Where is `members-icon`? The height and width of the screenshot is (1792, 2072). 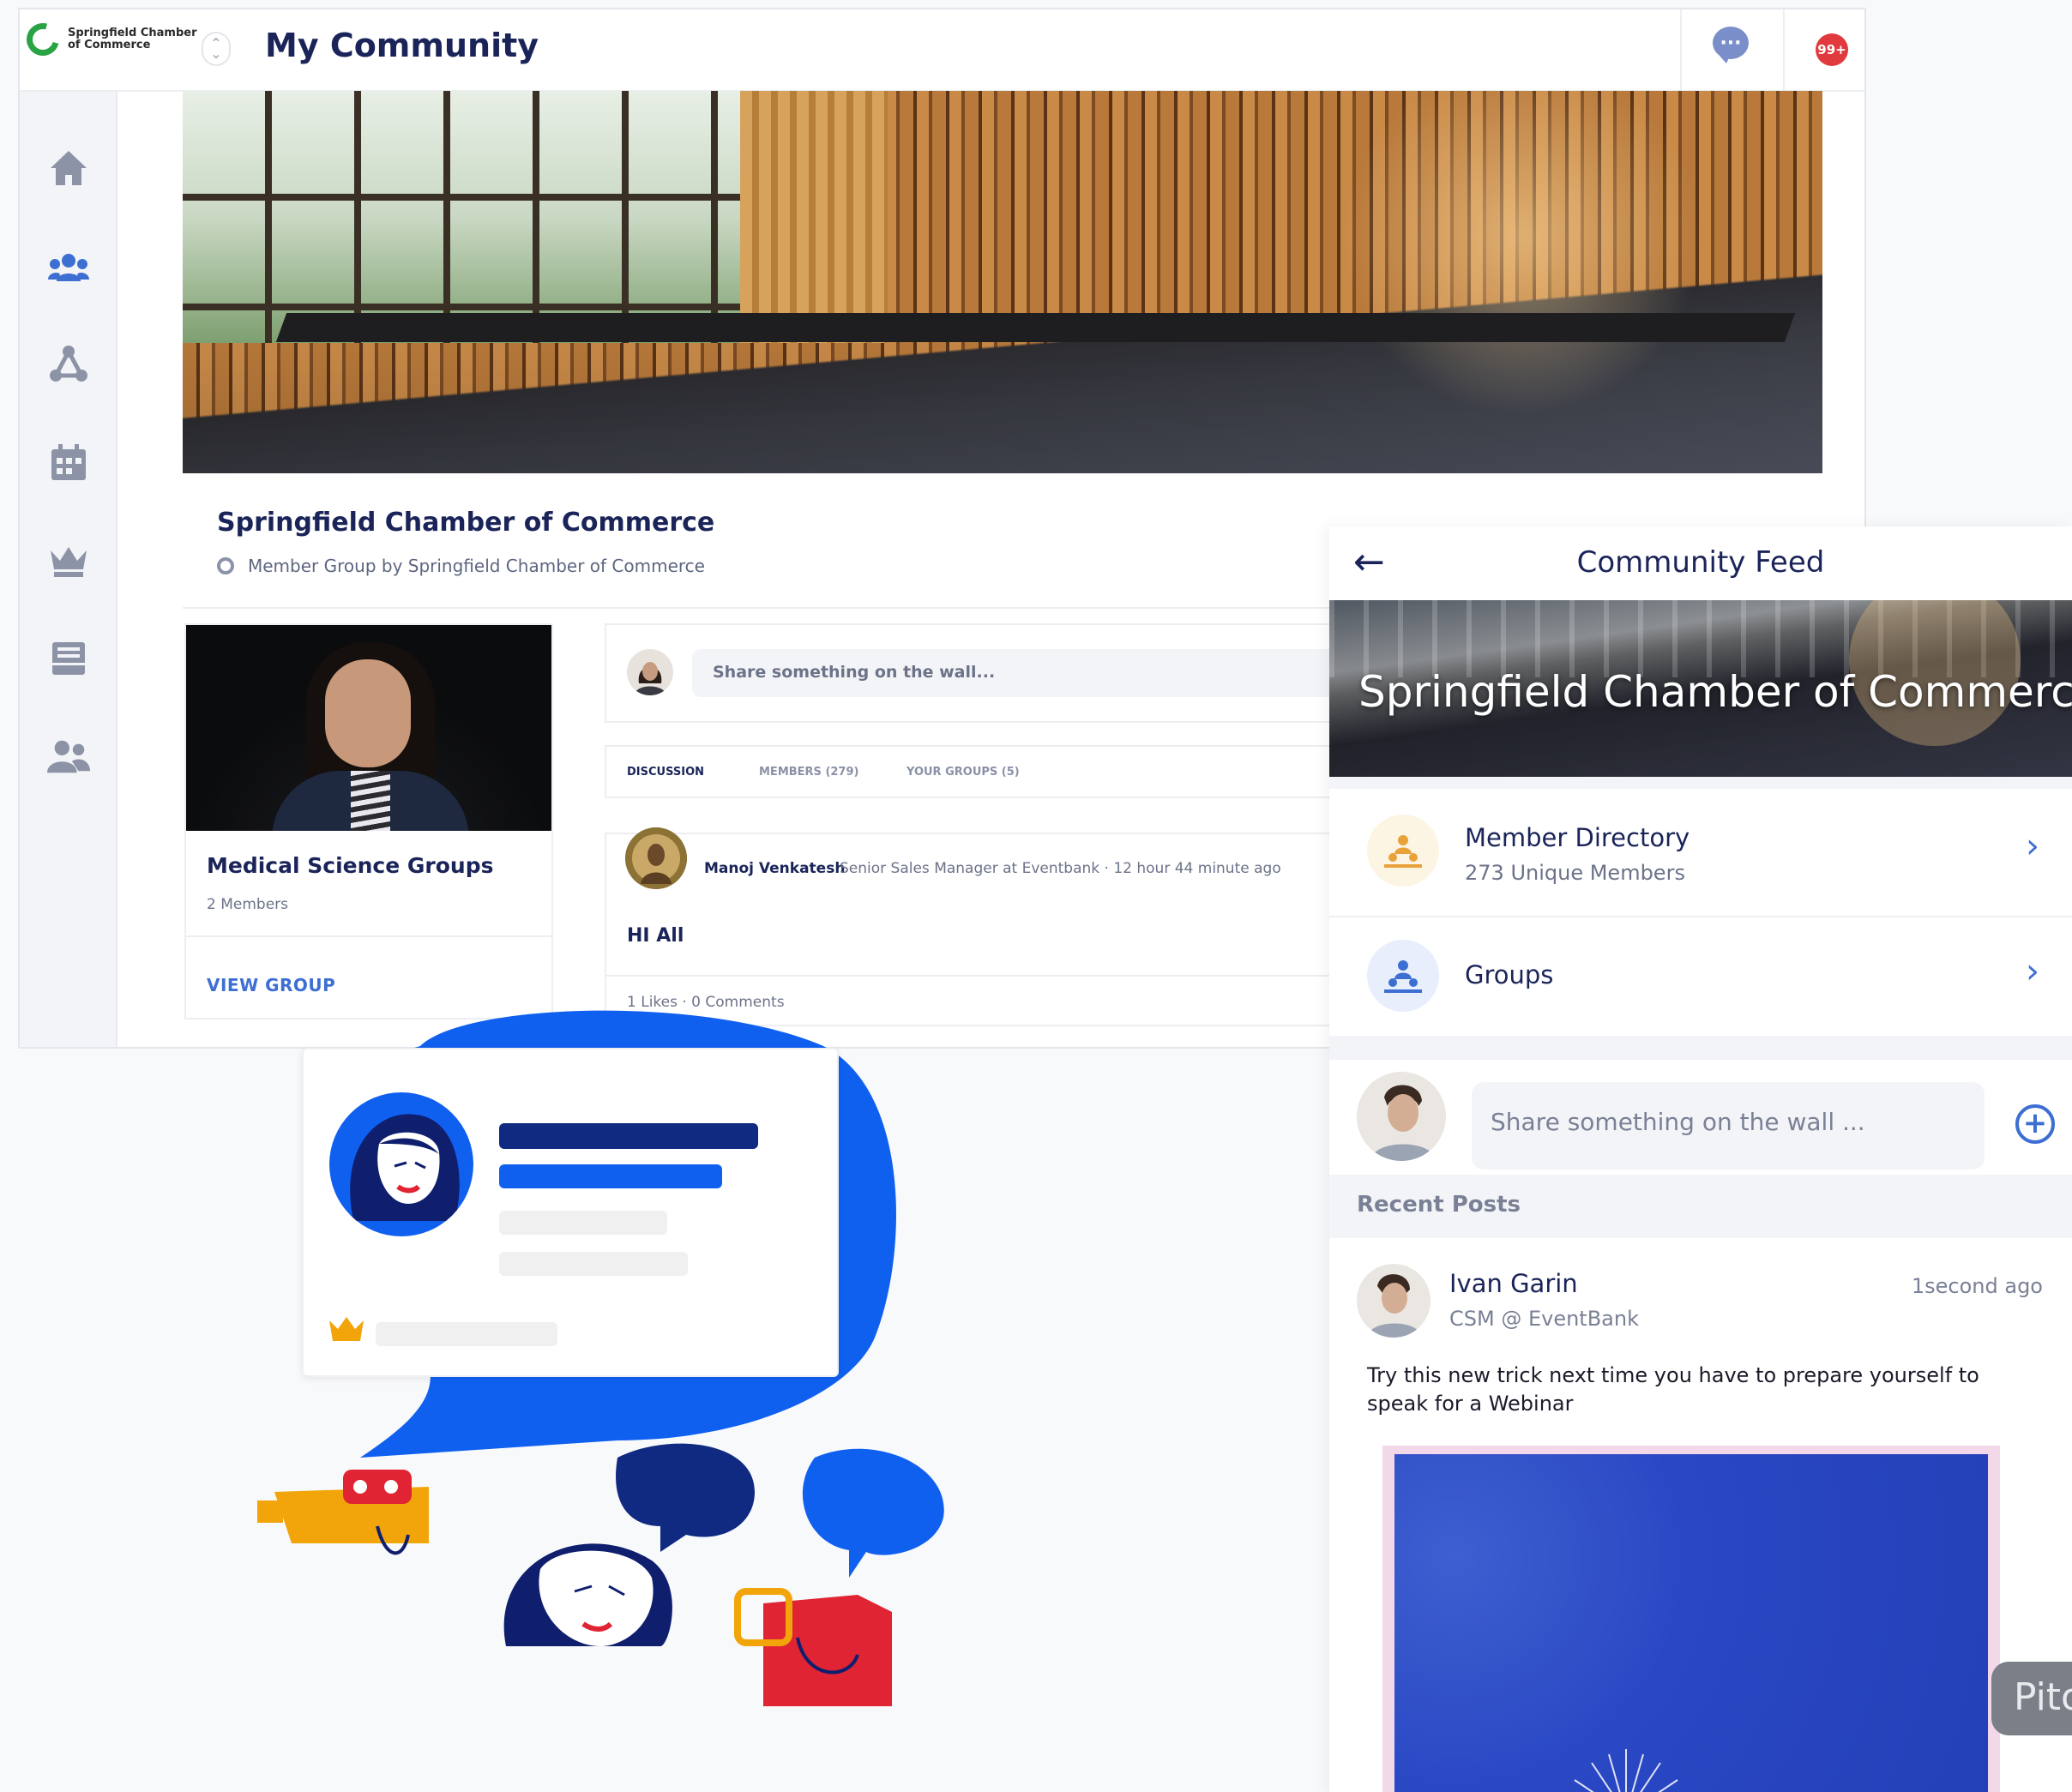
members-icon is located at coordinates (68, 756).